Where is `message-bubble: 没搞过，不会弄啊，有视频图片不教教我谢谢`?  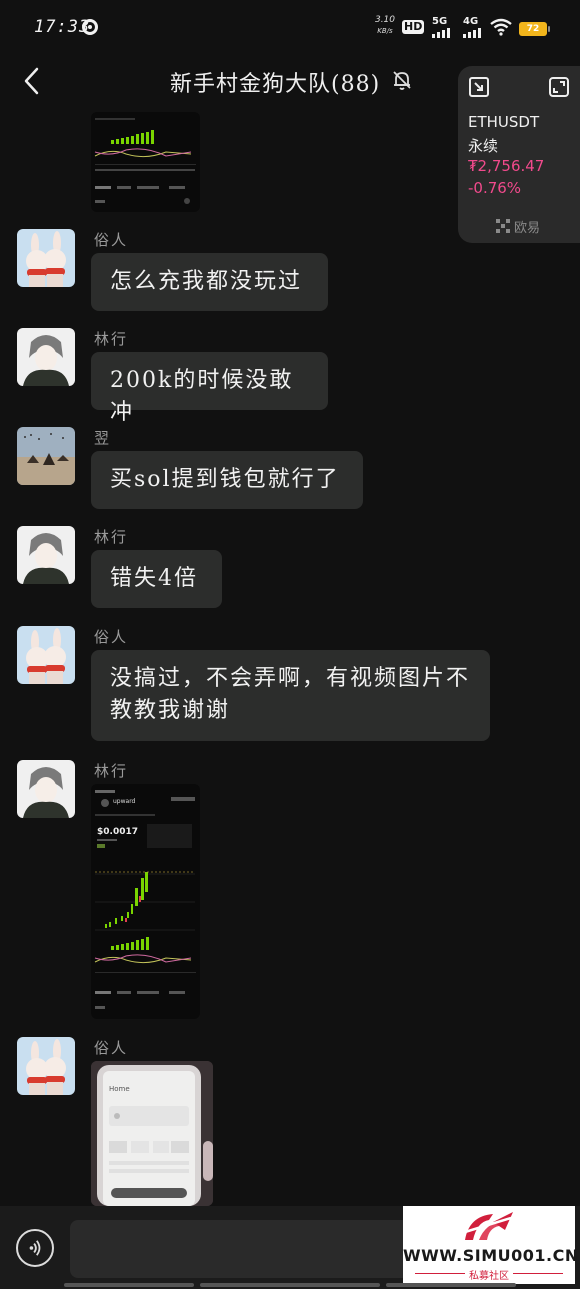
message-bubble: 没搞过，不会弄啊，有视频图片不教教我谢谢 is located at coordinates (290, 695).